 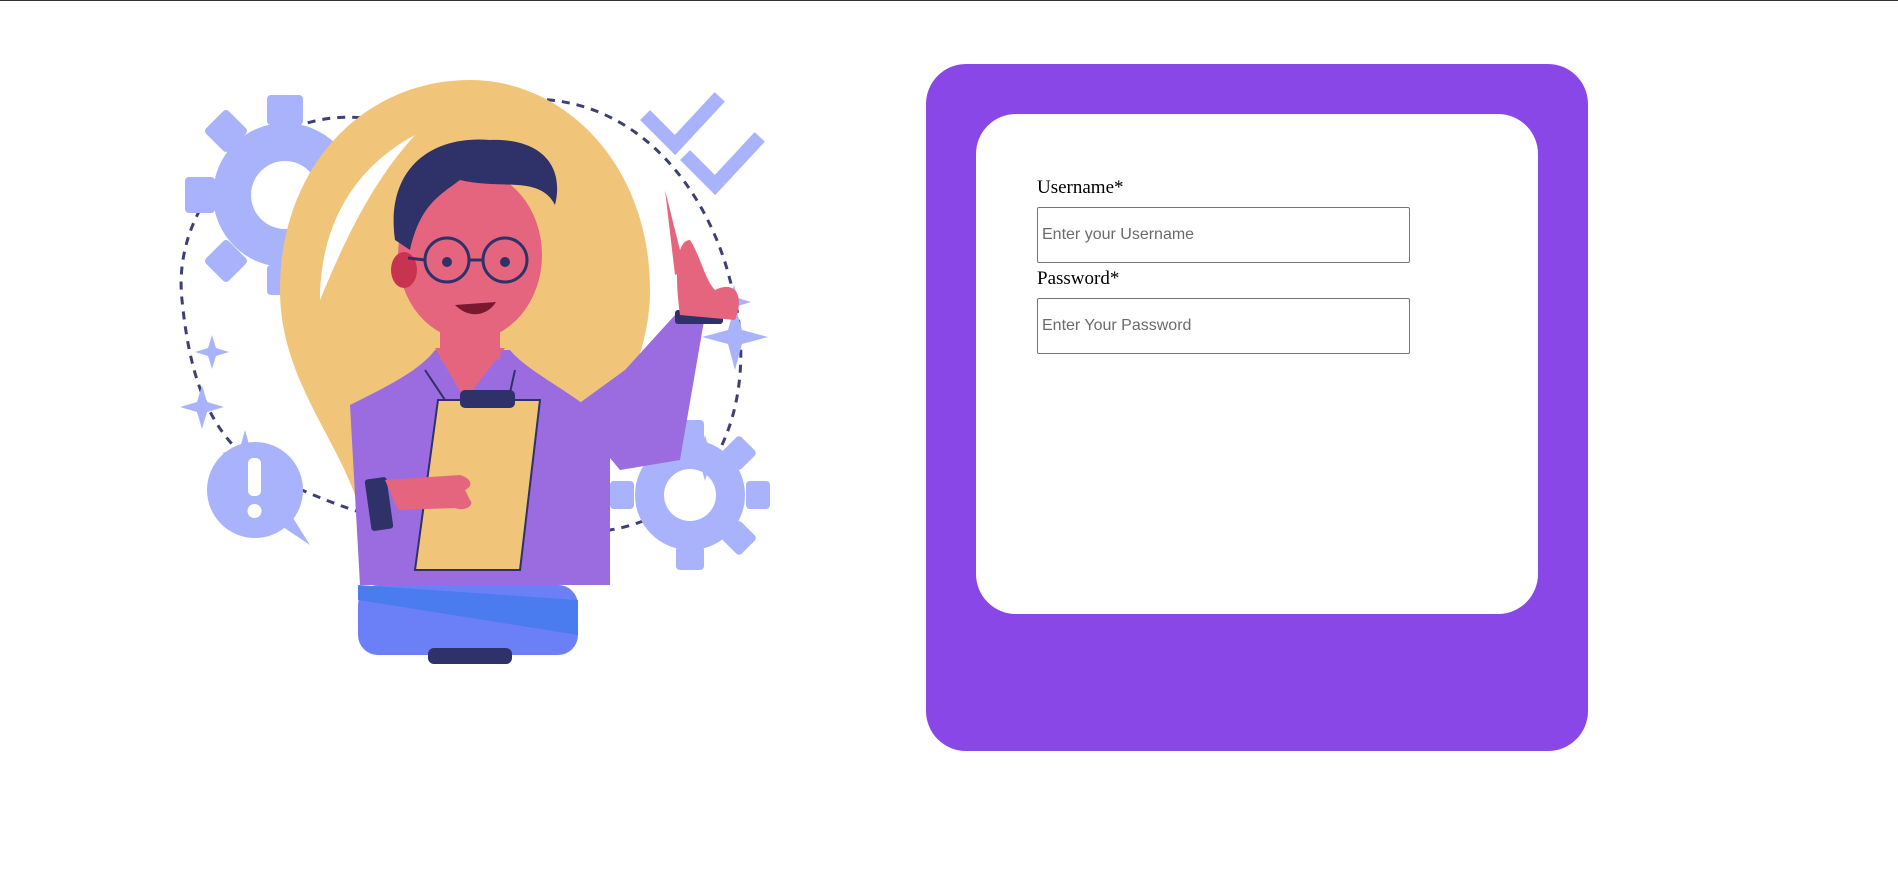 What do you see at coordinates (949, 0) in the screenshot?
I see `window-top-border` at bounding box center [949, 0].